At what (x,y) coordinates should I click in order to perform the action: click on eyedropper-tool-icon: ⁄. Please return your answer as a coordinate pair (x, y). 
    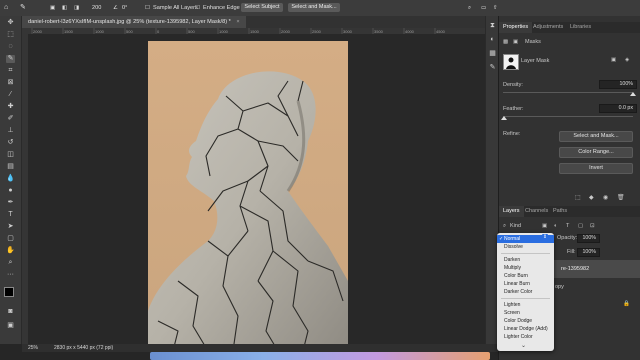
    Looking at the image, I should click on (10, 95).